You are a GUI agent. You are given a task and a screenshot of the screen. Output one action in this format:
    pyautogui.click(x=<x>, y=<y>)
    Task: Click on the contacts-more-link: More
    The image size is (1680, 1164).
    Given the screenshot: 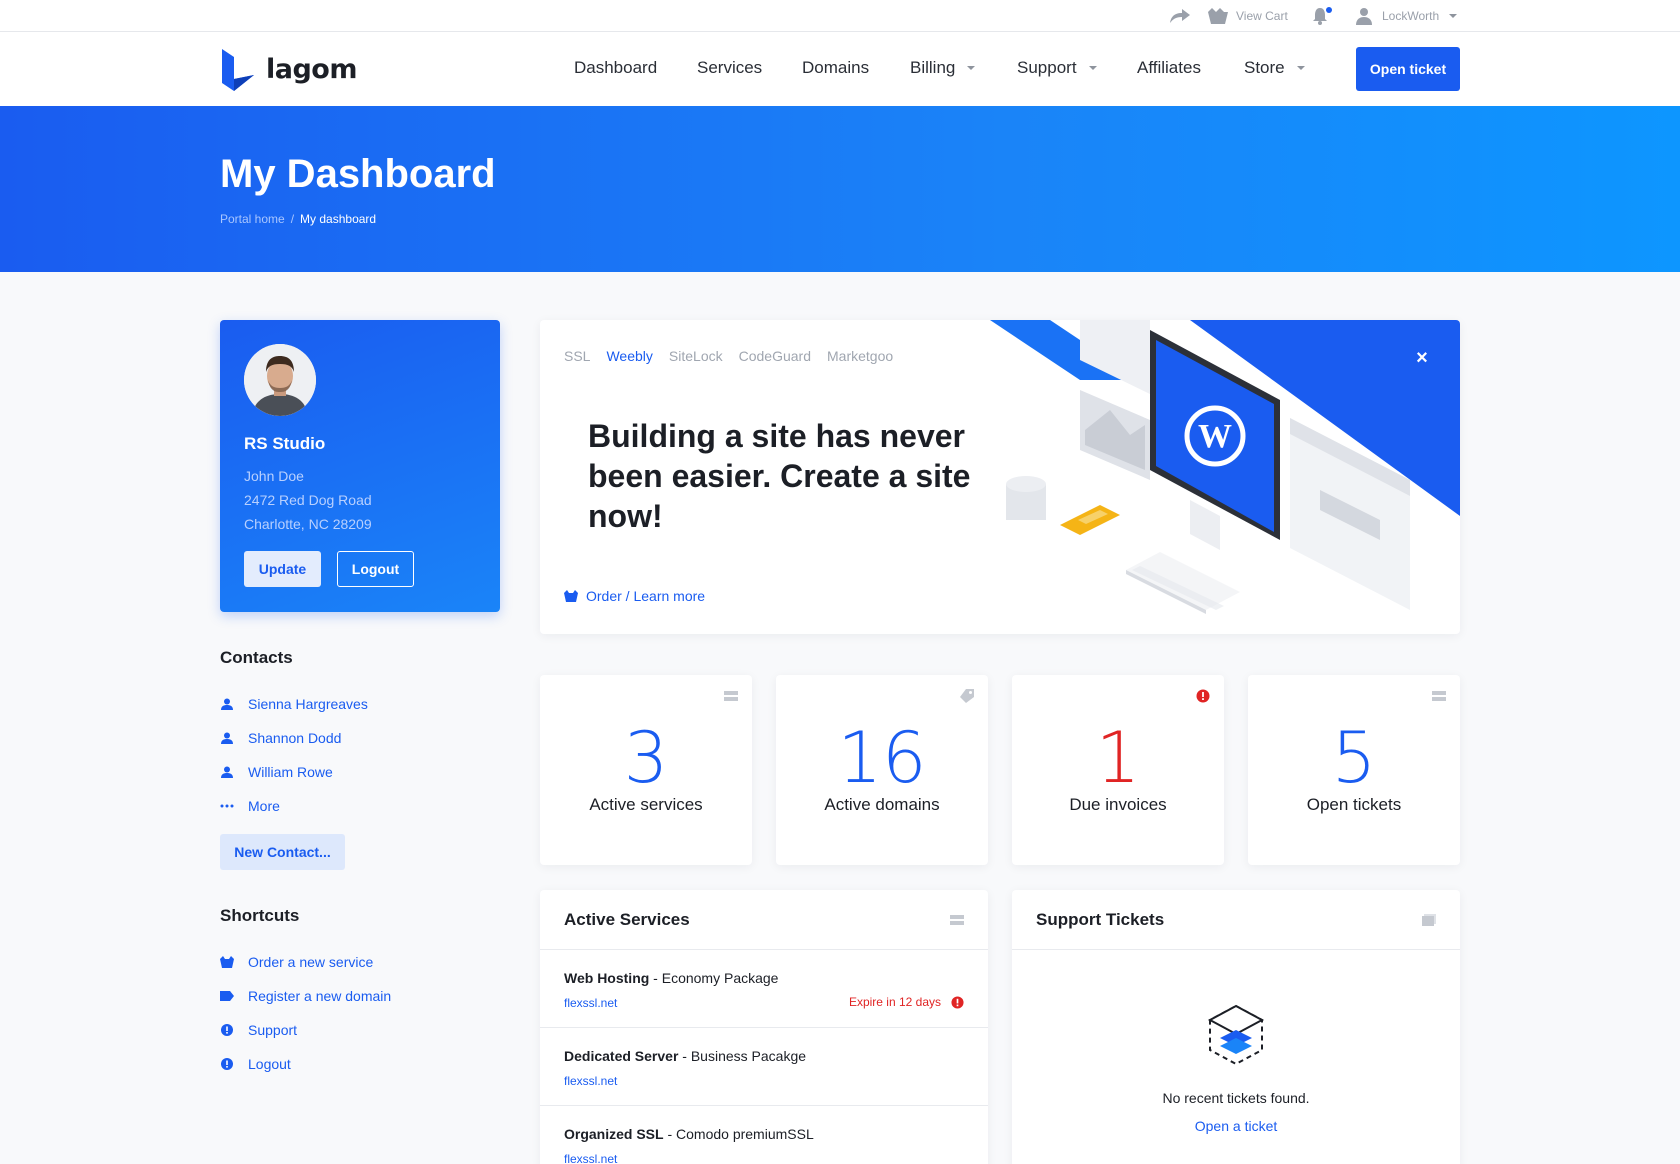 What is the action you would take?
    pyautogui.click(x=250, y=806)
    